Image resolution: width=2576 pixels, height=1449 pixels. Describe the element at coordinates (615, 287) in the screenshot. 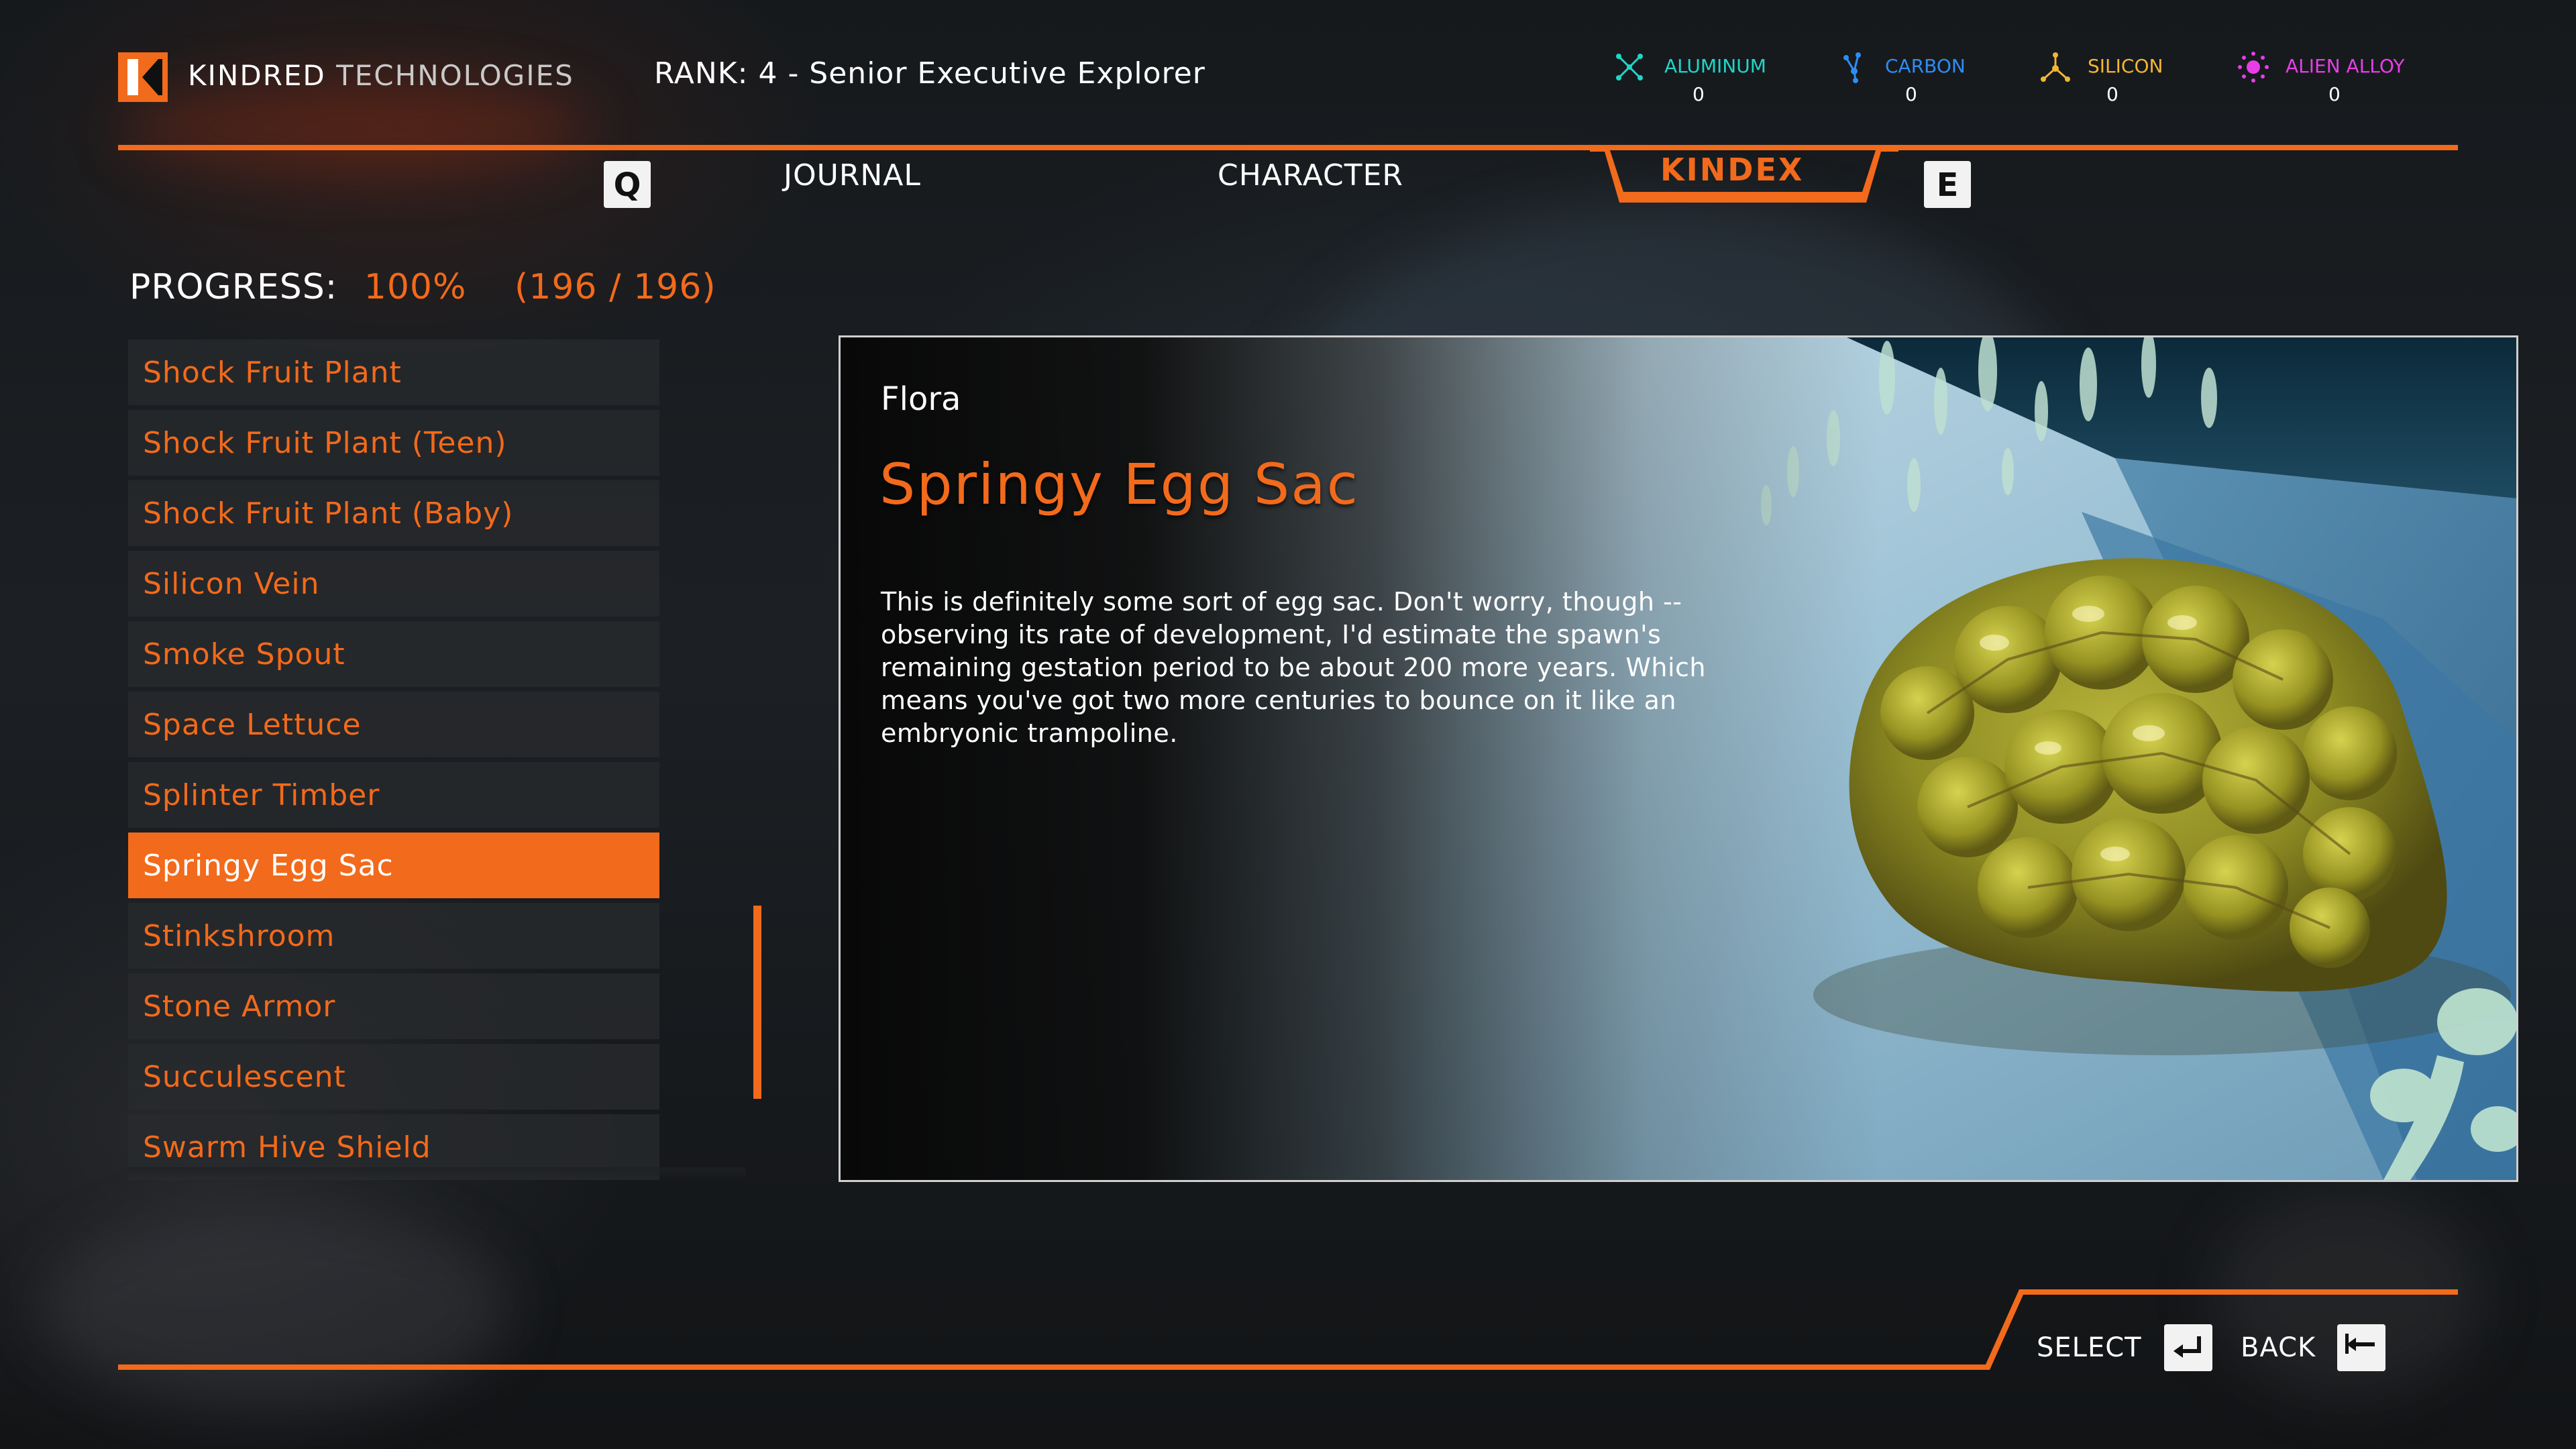

I see `progress-count: (196 / 196)` at that location.